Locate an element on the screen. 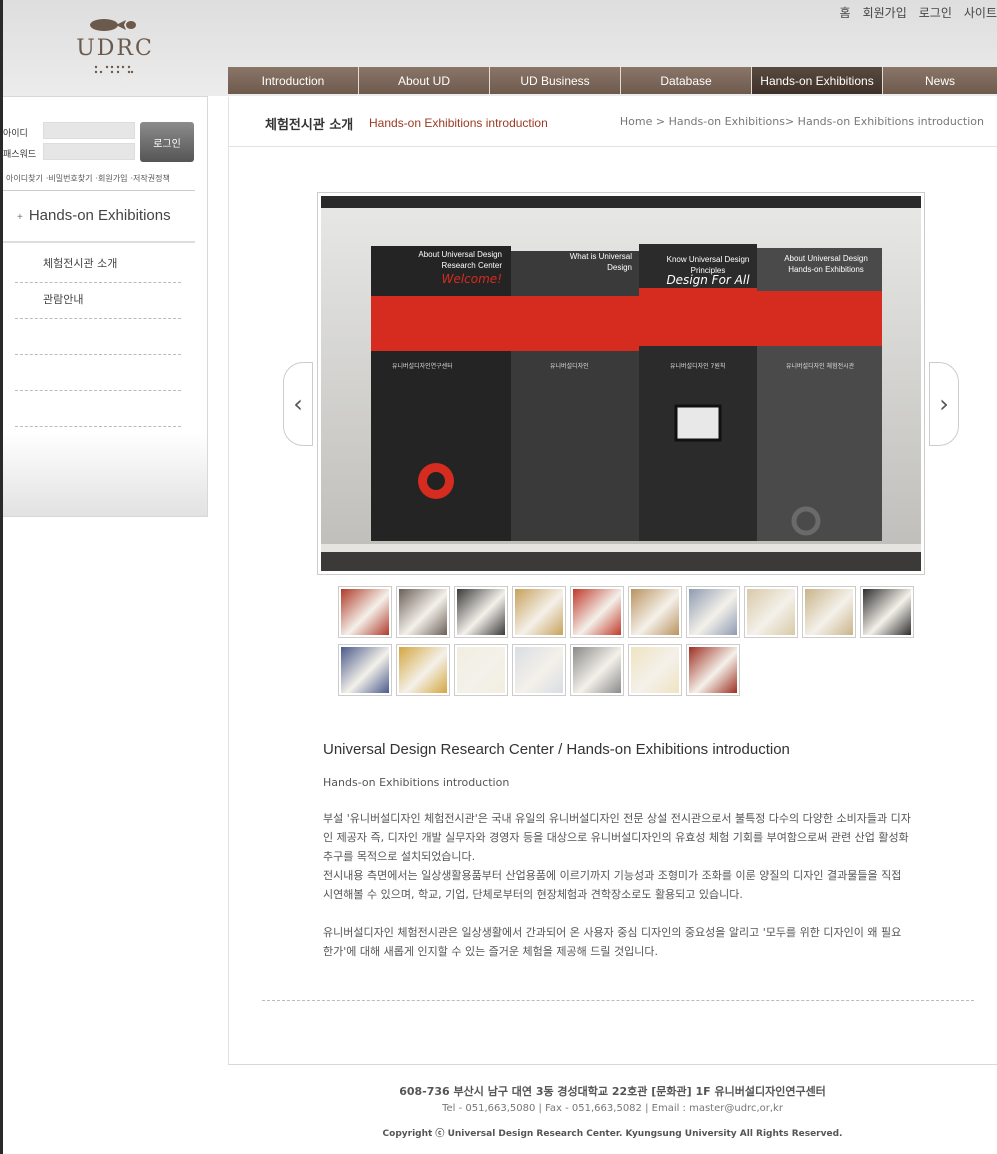  find-id-link: 아이디찾기 is located at coordinates (24, 178).